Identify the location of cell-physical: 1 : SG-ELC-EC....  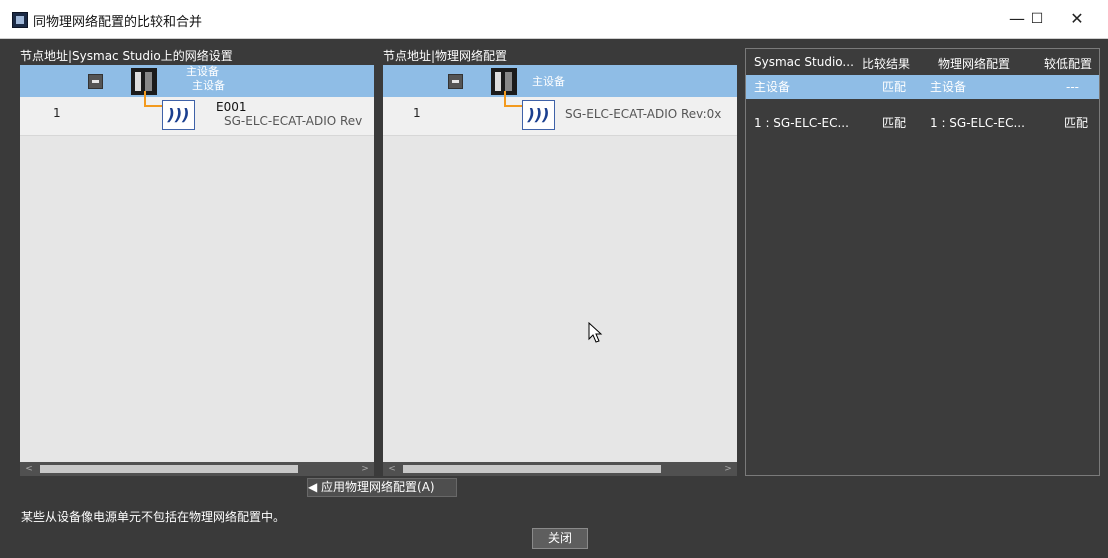
(977, 123).